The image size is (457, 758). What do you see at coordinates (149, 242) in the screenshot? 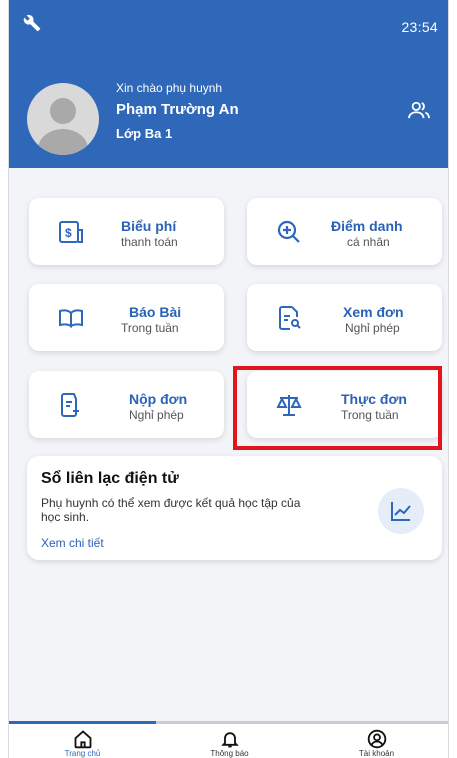
I see `card-subtitle: thanh toán` at bounding box center [149, 242].